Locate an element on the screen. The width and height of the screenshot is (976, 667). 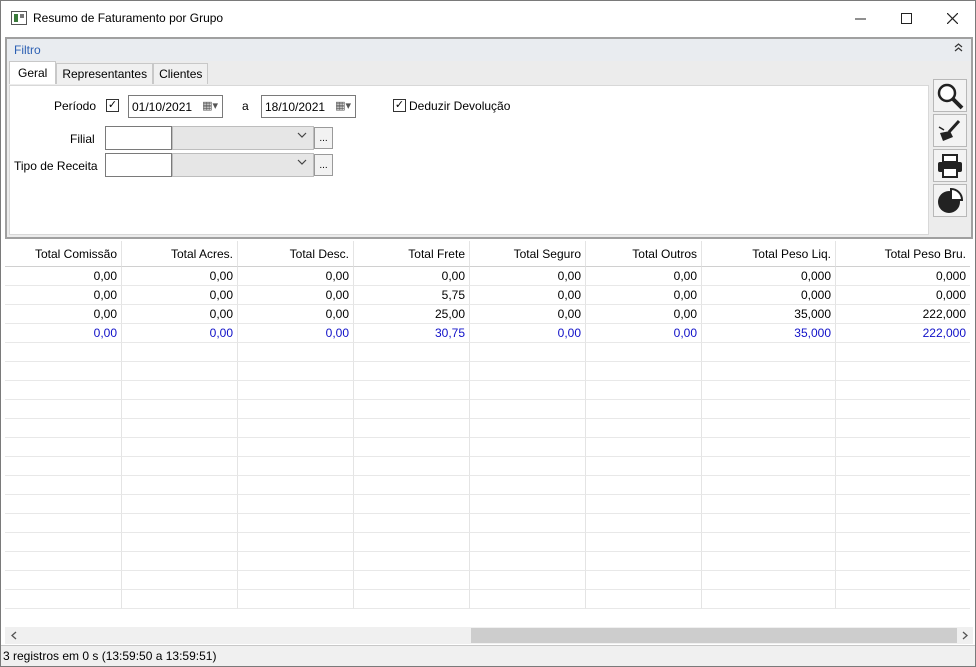
clear-filter-button is located at coordinates (950, 130).